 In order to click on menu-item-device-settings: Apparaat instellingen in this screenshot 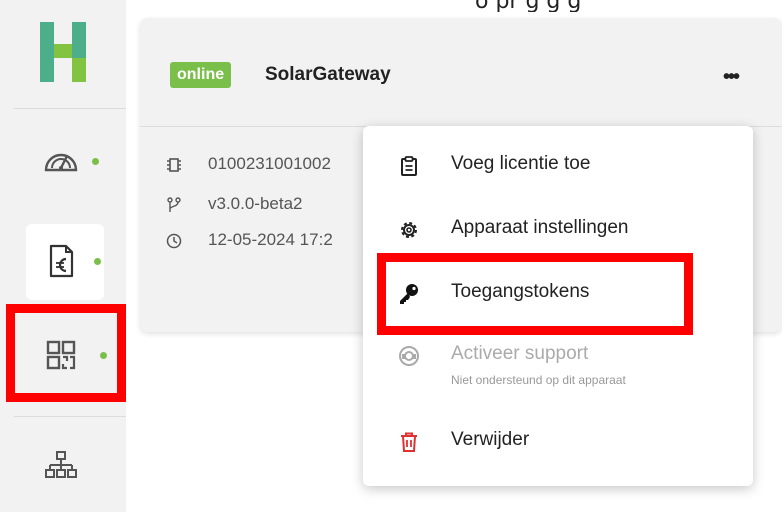, I will do `click(558, 230)`.